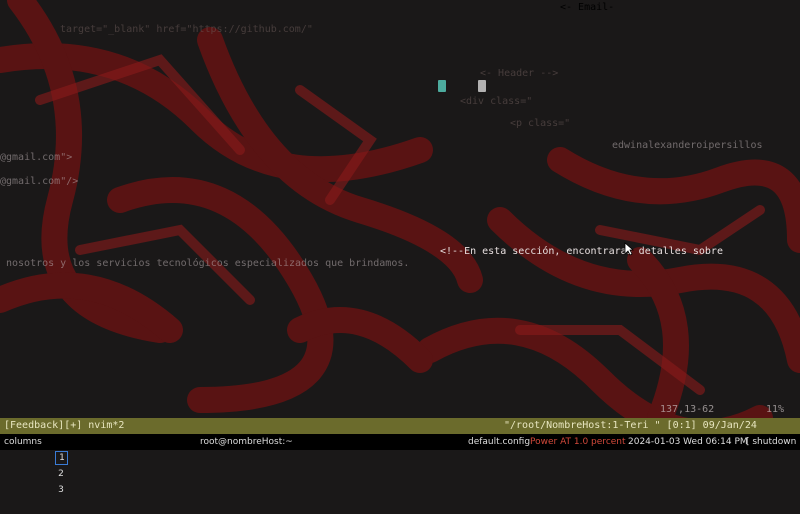  Describe the element at coordinates (540, 123) in the screenshot. I see `code-line: <p class="` at that location.